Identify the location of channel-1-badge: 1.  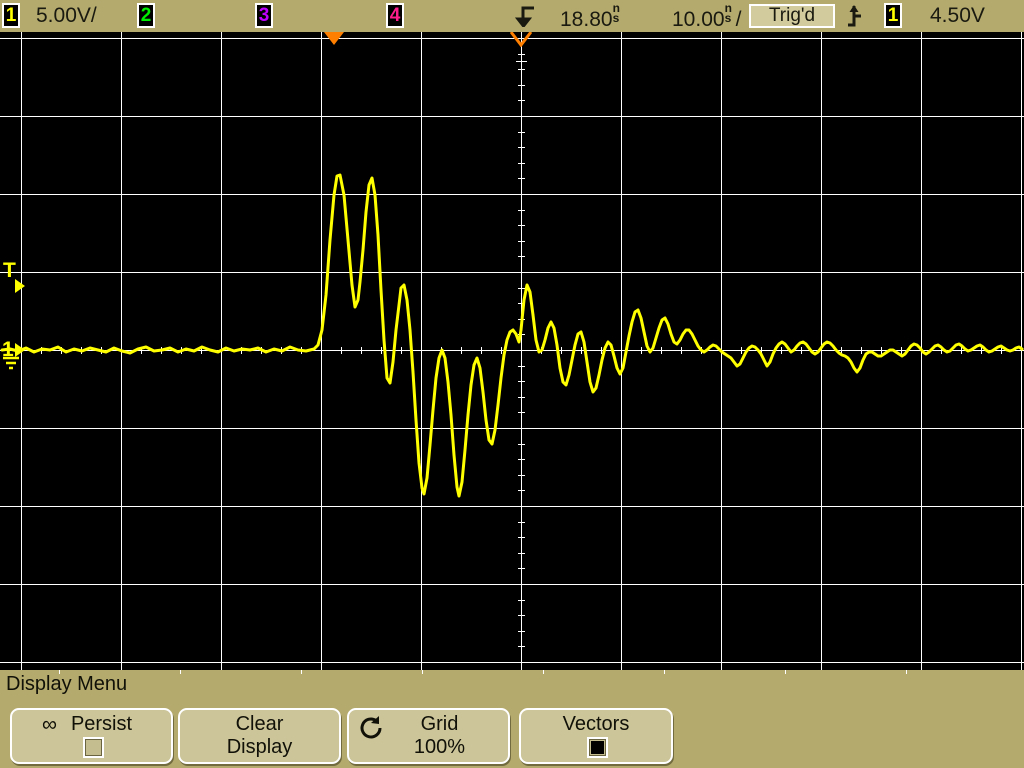
(11, 15).